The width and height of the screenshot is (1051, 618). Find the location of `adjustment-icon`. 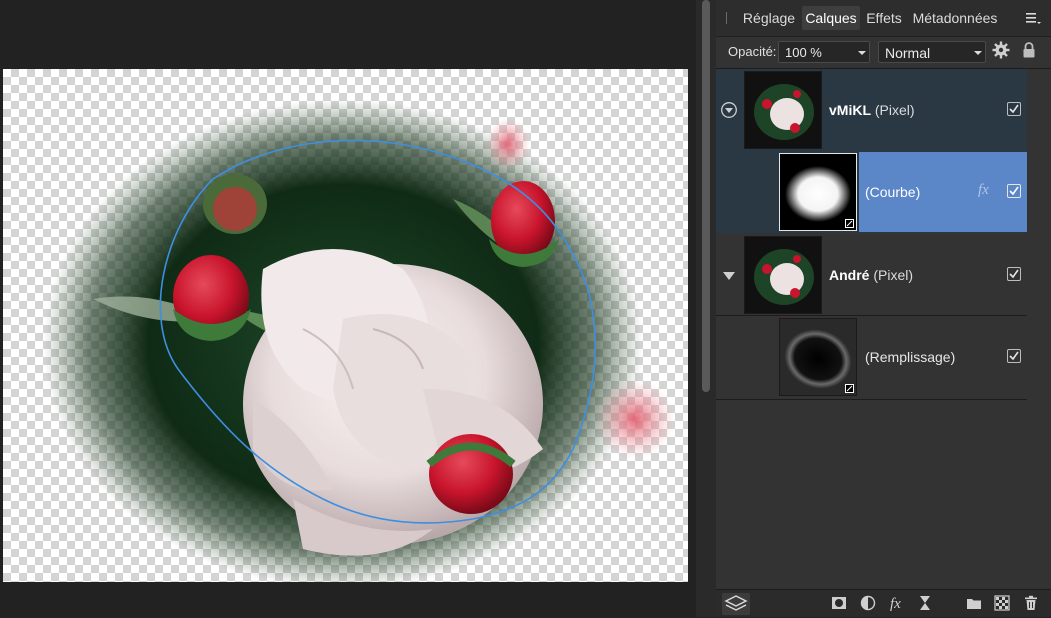

adjustment-icon is located at coordinates (868, 603).